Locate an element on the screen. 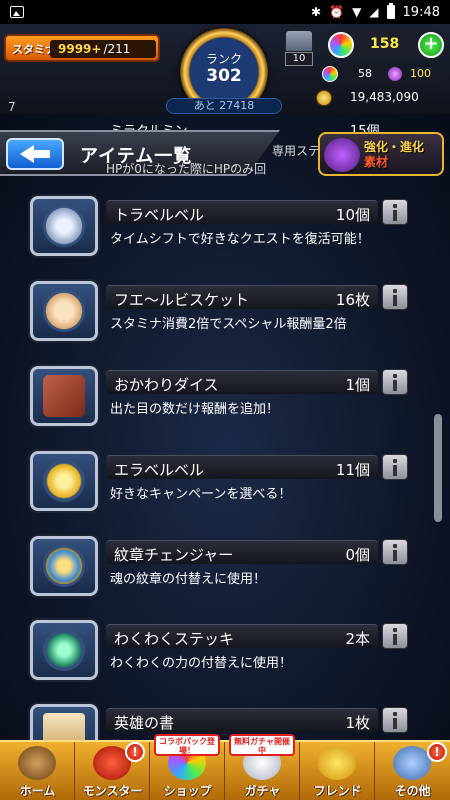  nav-home: ホーム is located at coordinates (37, 771).